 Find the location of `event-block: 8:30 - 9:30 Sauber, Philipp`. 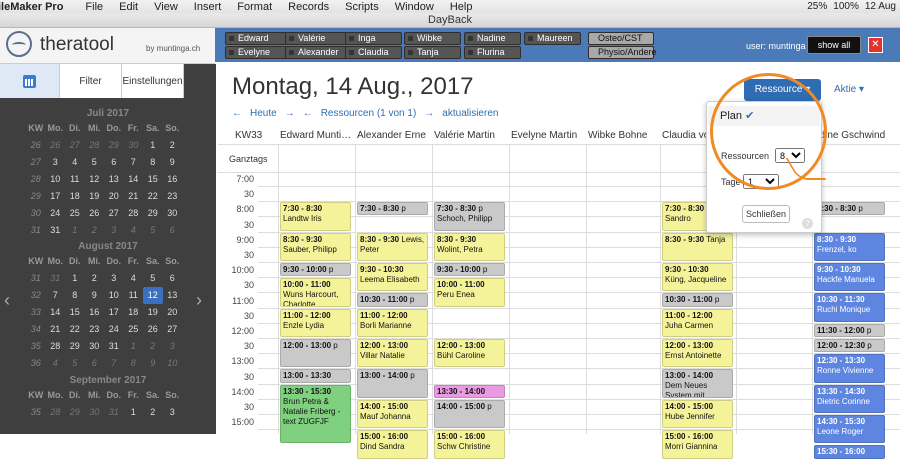

event-block: 8:30 - 9:30 Sauber, Philipp is located at coordinates (315, 246).